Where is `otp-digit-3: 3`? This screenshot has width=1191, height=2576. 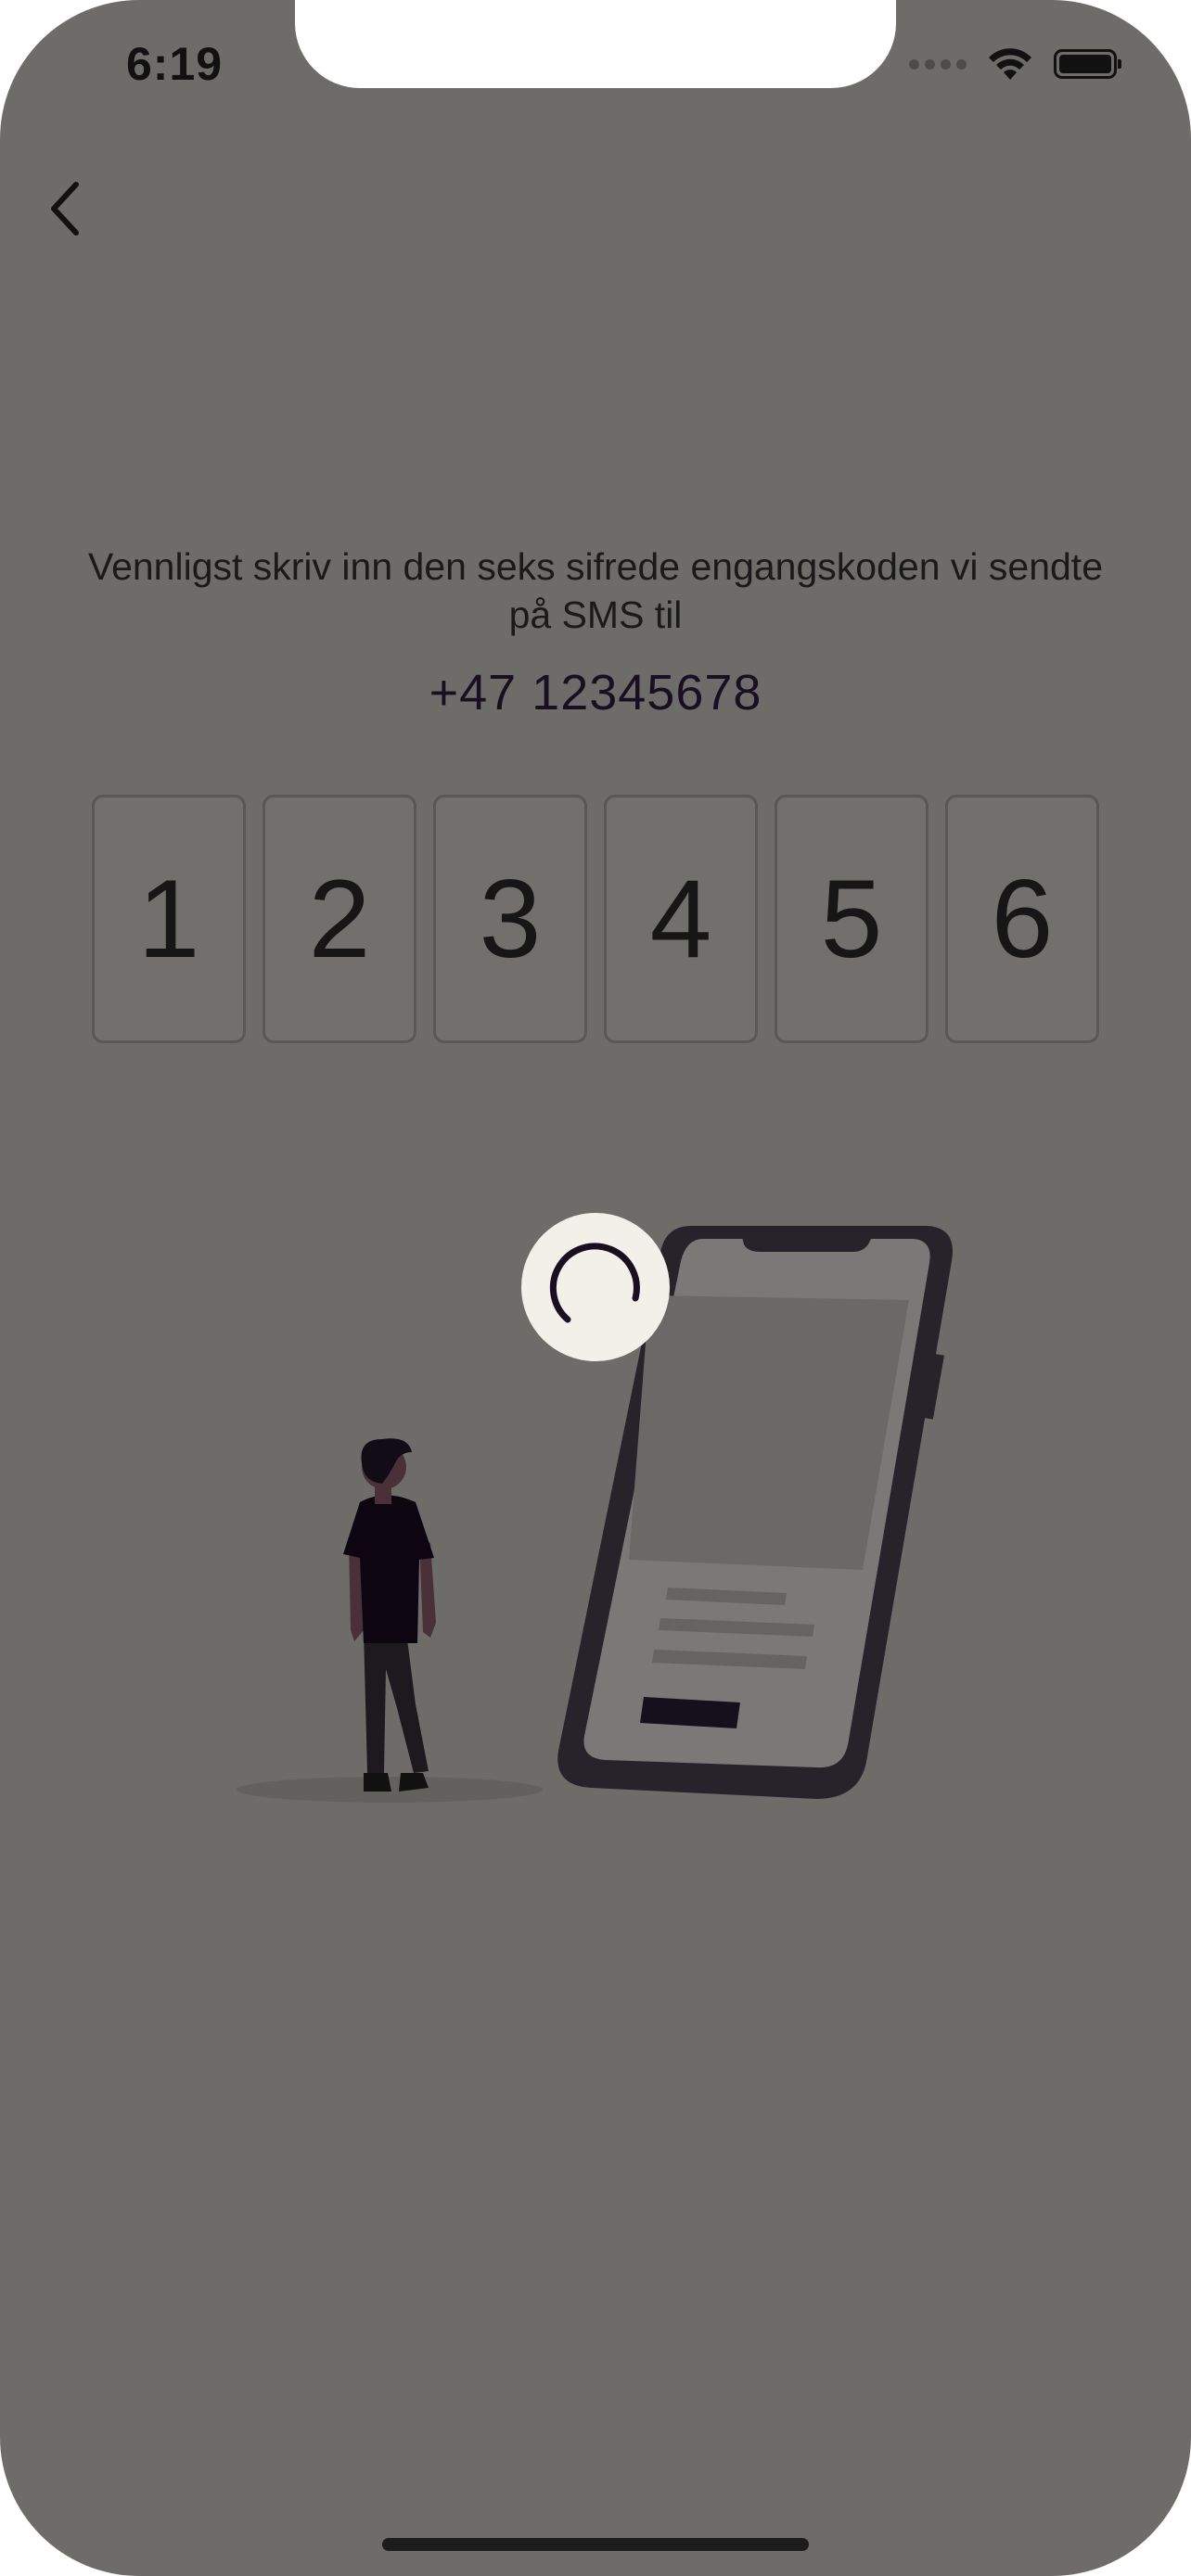 otp-digit-3: 3 is located at coordinates (510, 919).